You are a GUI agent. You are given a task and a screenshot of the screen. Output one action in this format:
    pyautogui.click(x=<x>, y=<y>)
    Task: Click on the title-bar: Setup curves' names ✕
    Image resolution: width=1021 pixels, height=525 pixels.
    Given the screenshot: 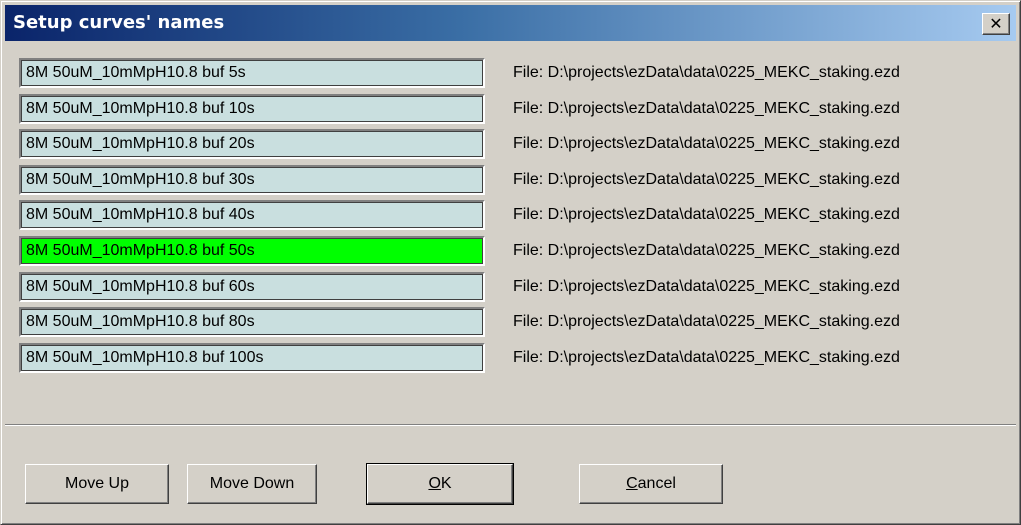 What is the action you would take?
    pyautogui.click(x=510, y=23)
    